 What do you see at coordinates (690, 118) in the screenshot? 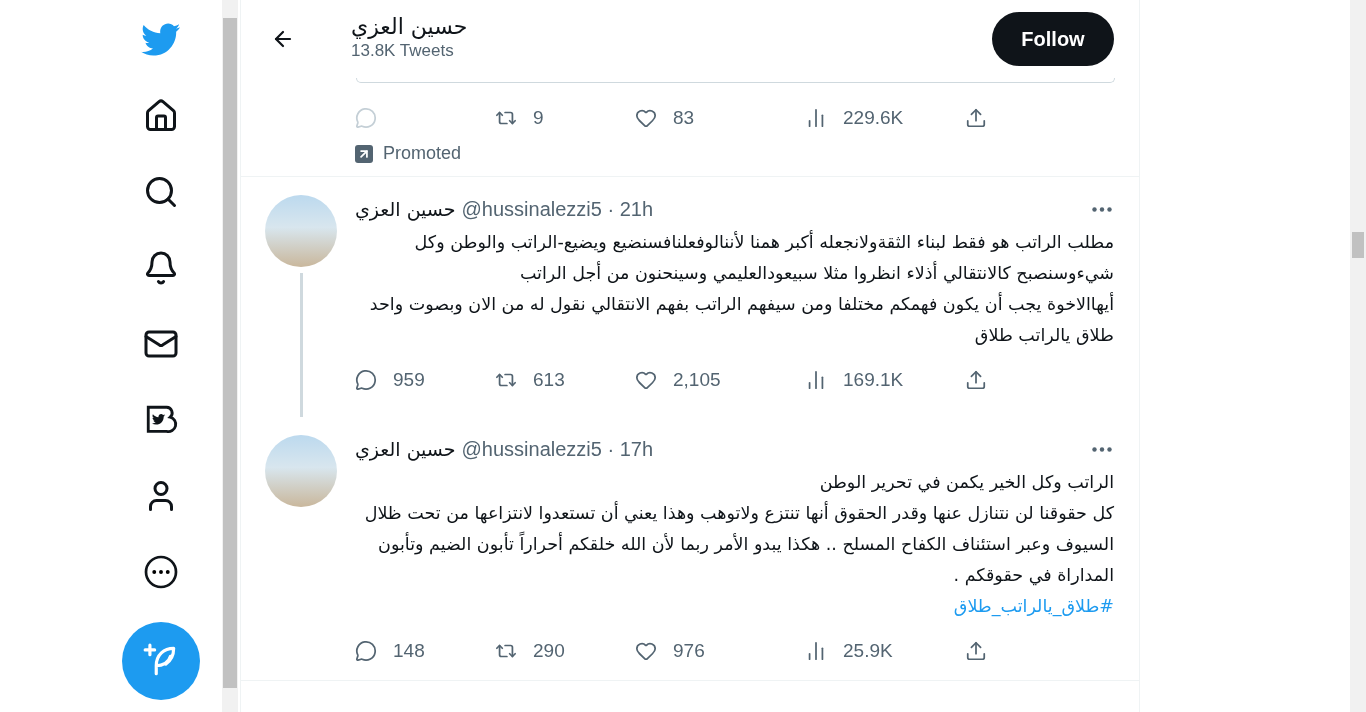
I see `like-button: 83` at bounding box center [690, 118].